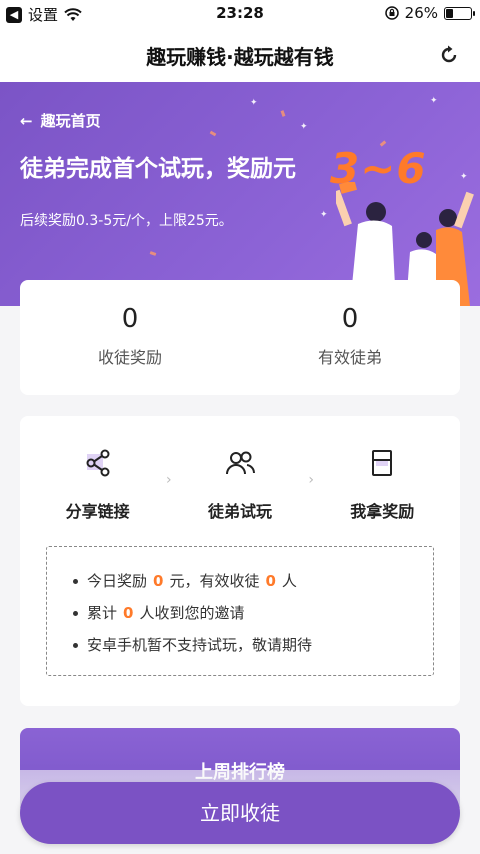  I want to click on refresh-icon, so click(449, 55).